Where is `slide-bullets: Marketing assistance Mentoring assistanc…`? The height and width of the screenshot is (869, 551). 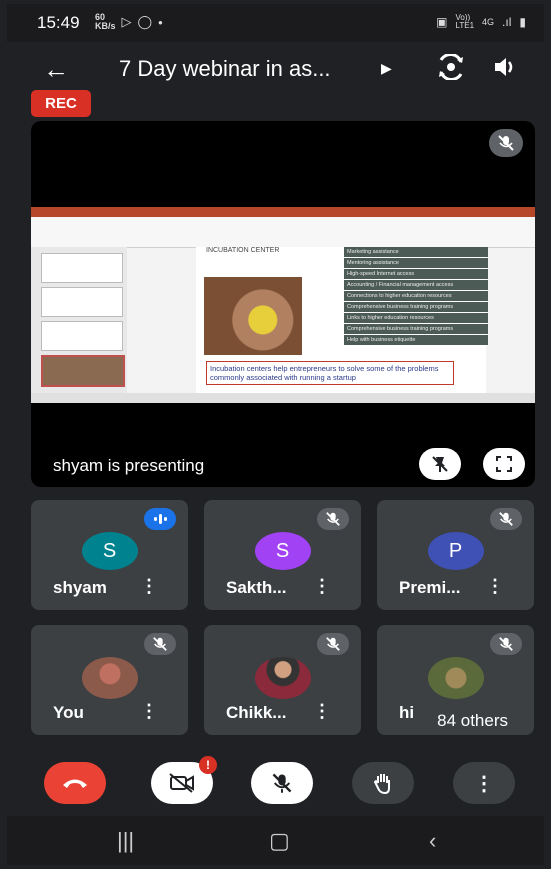
slide-bullets: Marketing assistance Mentoring assistanc… is located at coordinates (416, 296).